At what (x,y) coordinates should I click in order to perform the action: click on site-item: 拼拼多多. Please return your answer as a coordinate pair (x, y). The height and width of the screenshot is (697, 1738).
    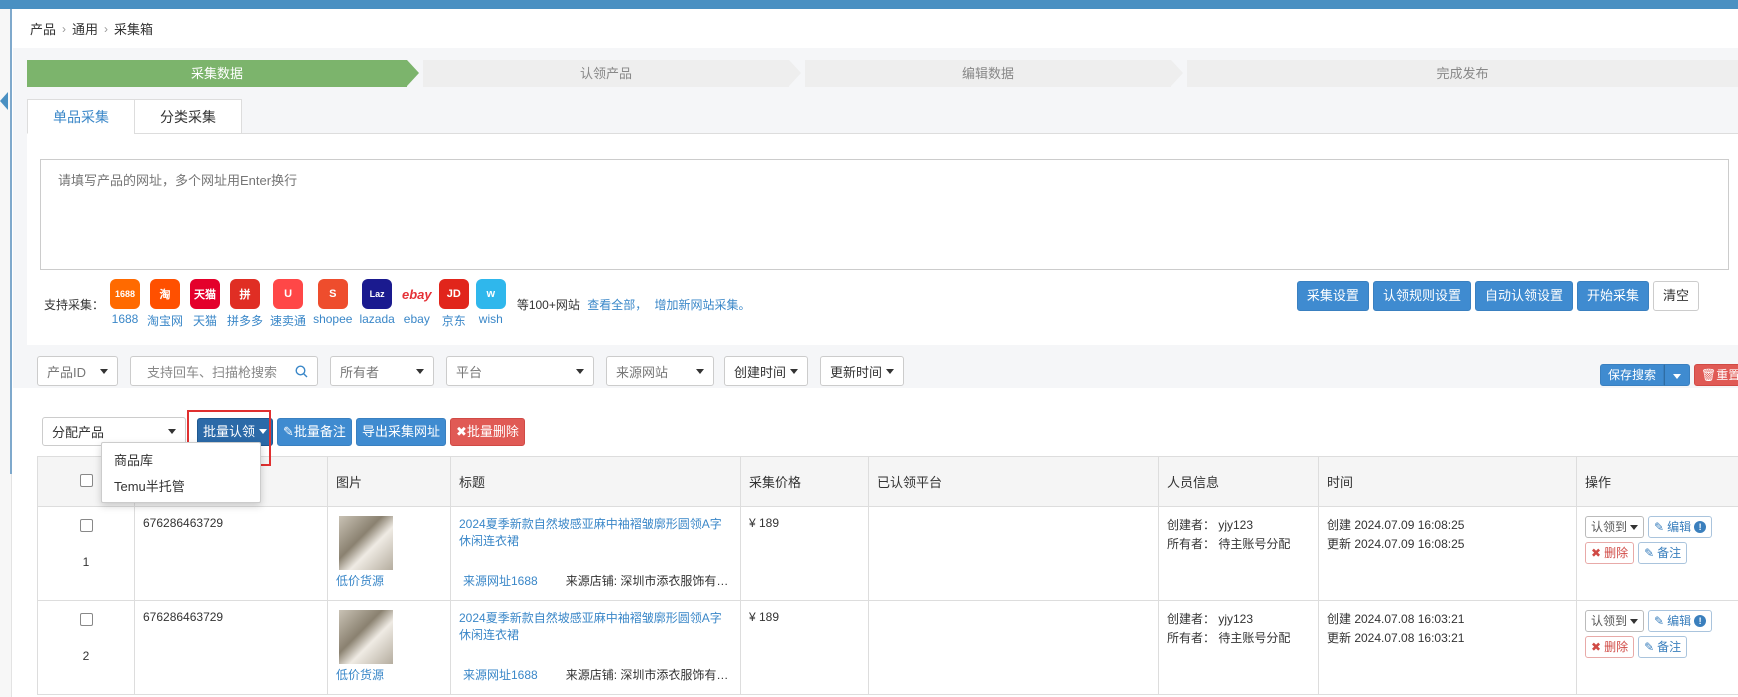
    Looking at the image, I should click on (245, 304).